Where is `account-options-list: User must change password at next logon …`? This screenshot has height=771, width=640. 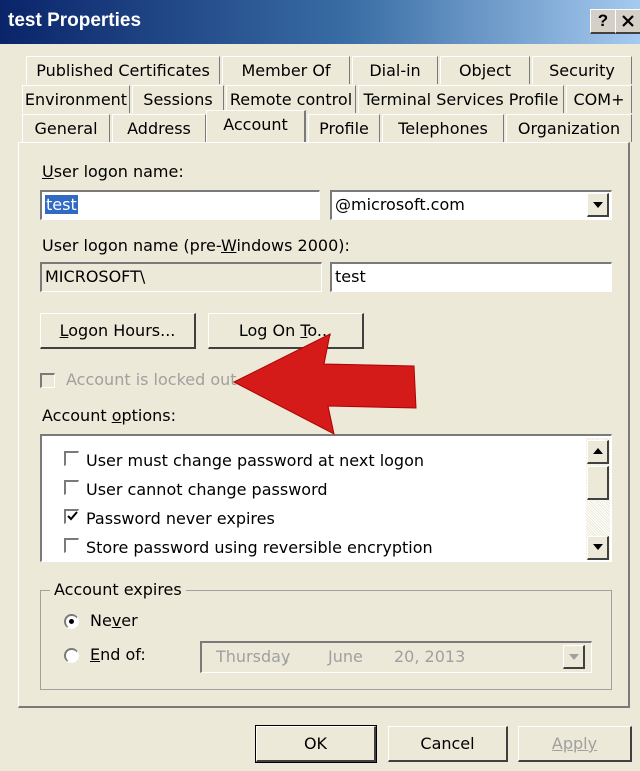
account-options-list: User must change password at next logon … is located at coordinates (326, 498).